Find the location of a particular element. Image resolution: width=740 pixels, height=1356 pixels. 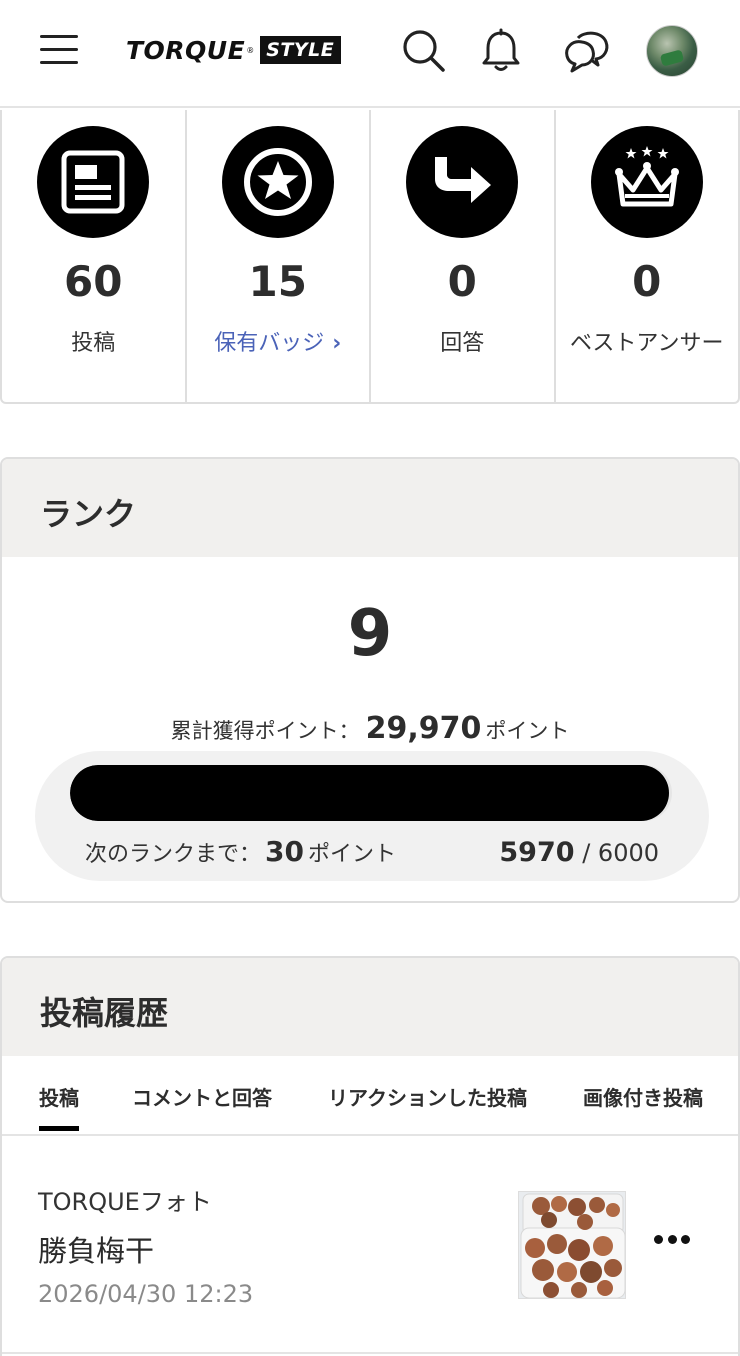

progress-count: 5970 / 6000 is located at coordinates (579, 852).